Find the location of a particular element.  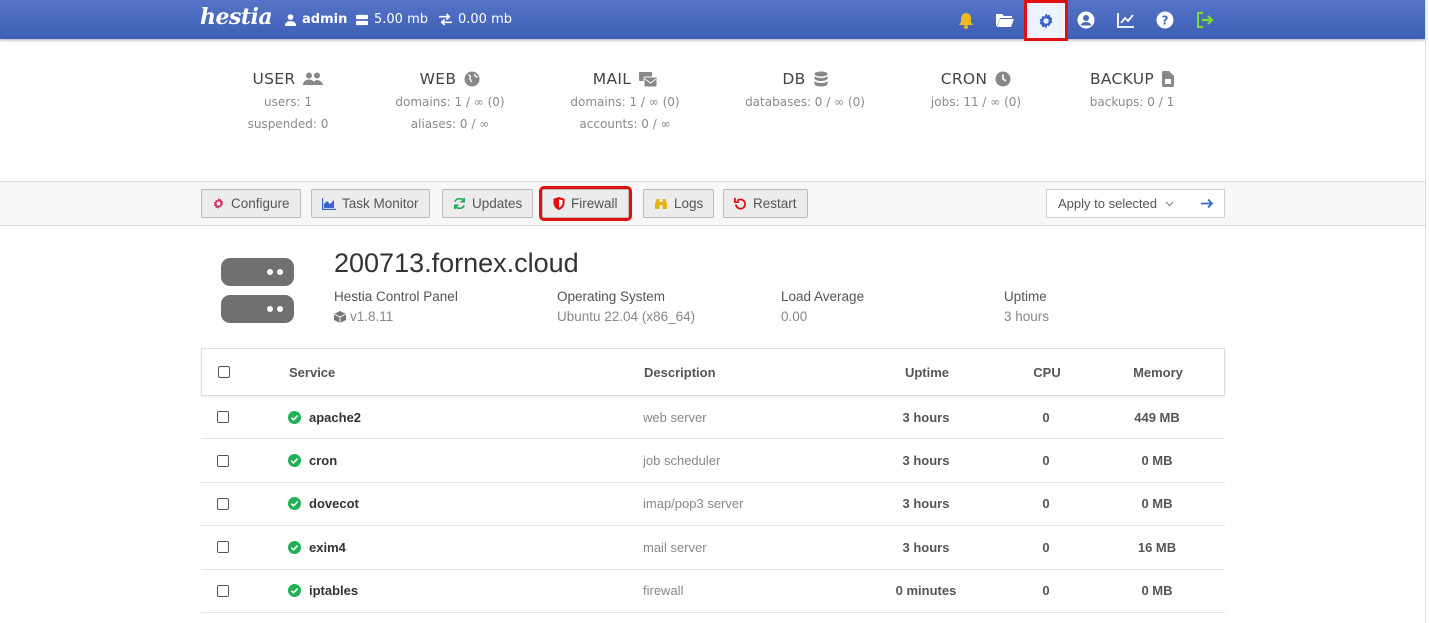

user-indicator: admin is located at coordinates (315, 19).